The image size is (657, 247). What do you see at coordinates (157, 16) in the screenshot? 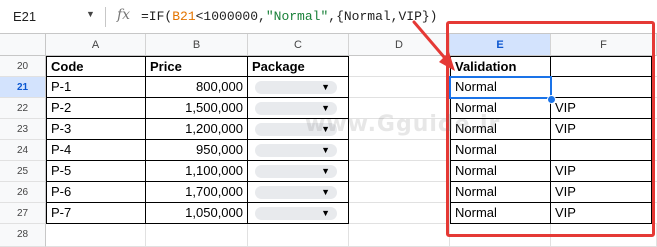
I see `formula-prefix: =IF(` at bounding box center [157, 16].